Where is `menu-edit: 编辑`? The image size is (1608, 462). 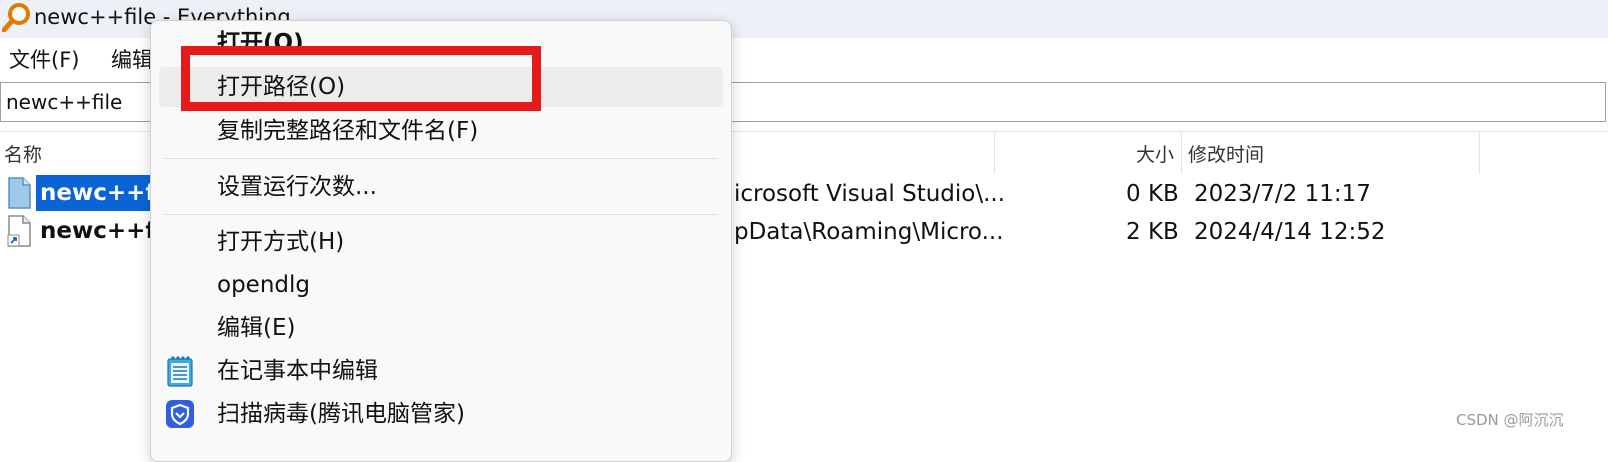 menu-edit: 编辑 is located at coordinates (132, 59).